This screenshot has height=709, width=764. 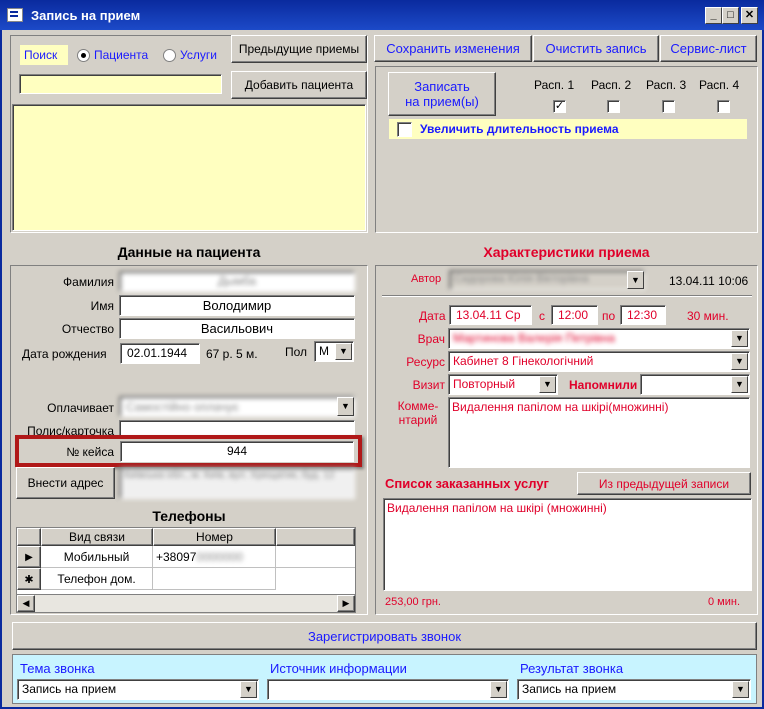 What do you see at coordinates (599, 432) in the screenshot?
I see `comment-textarea: Видалення папілом на шкірі(множинні)` at bounding box center [599, 432].